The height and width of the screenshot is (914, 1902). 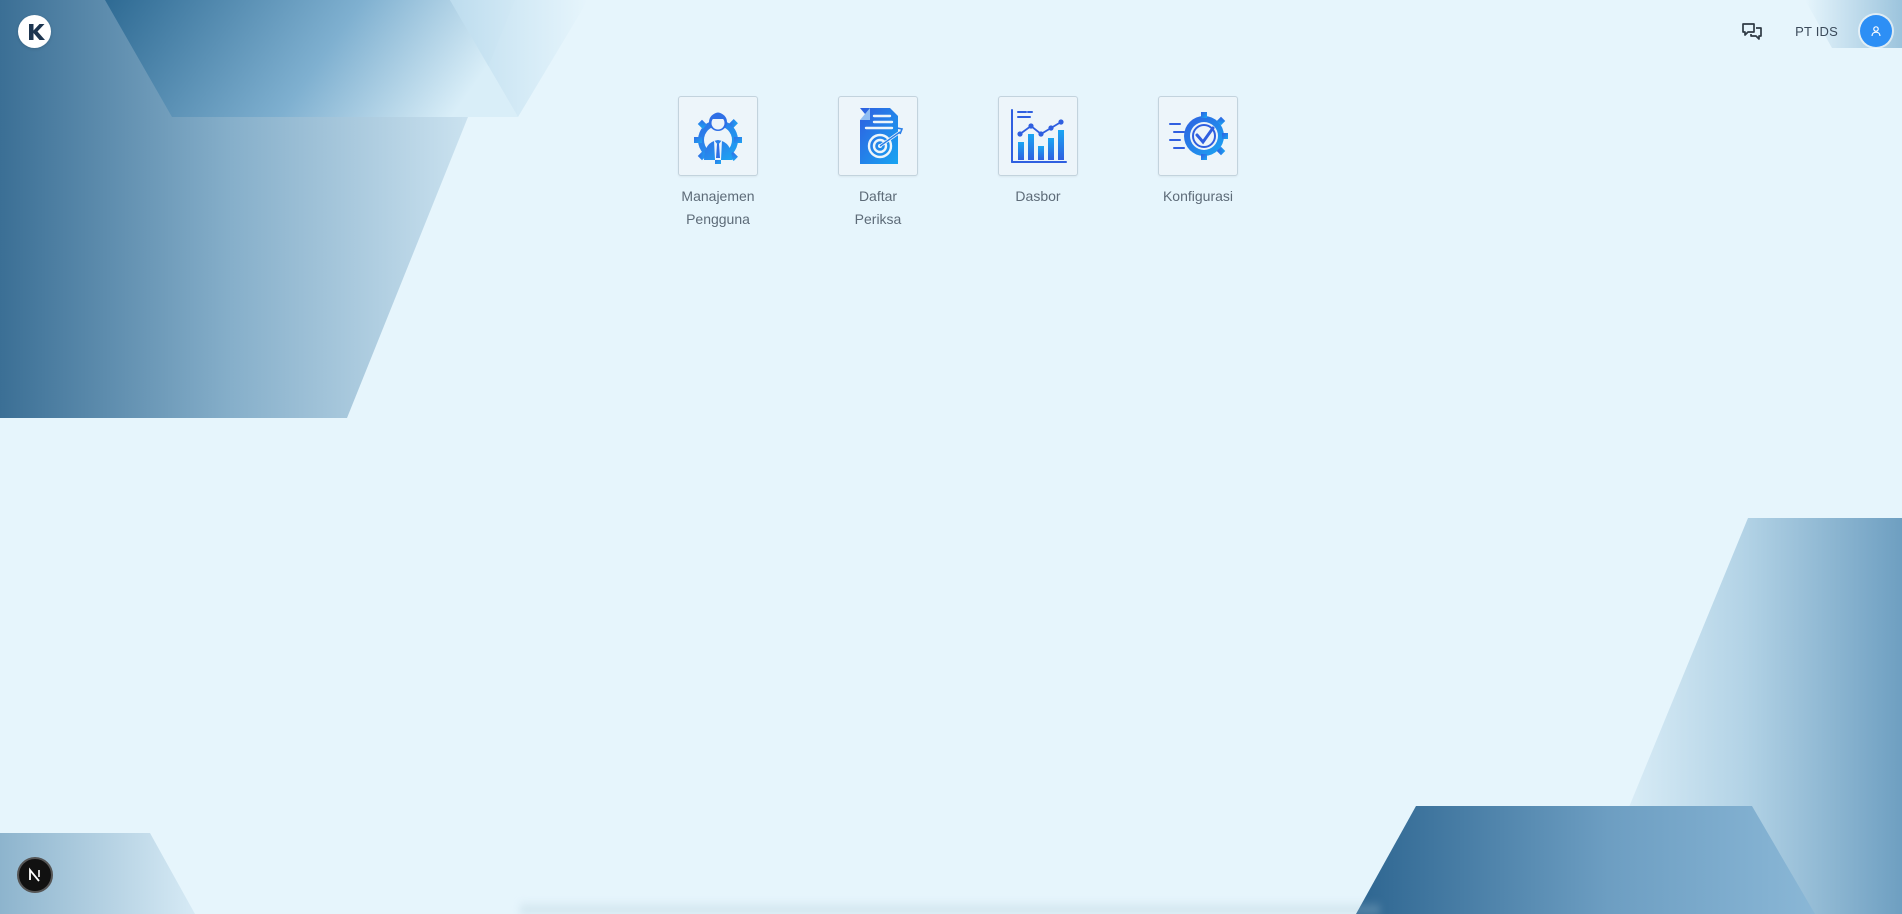 I want to click on document-target-icon, so click(x=878, y=136).